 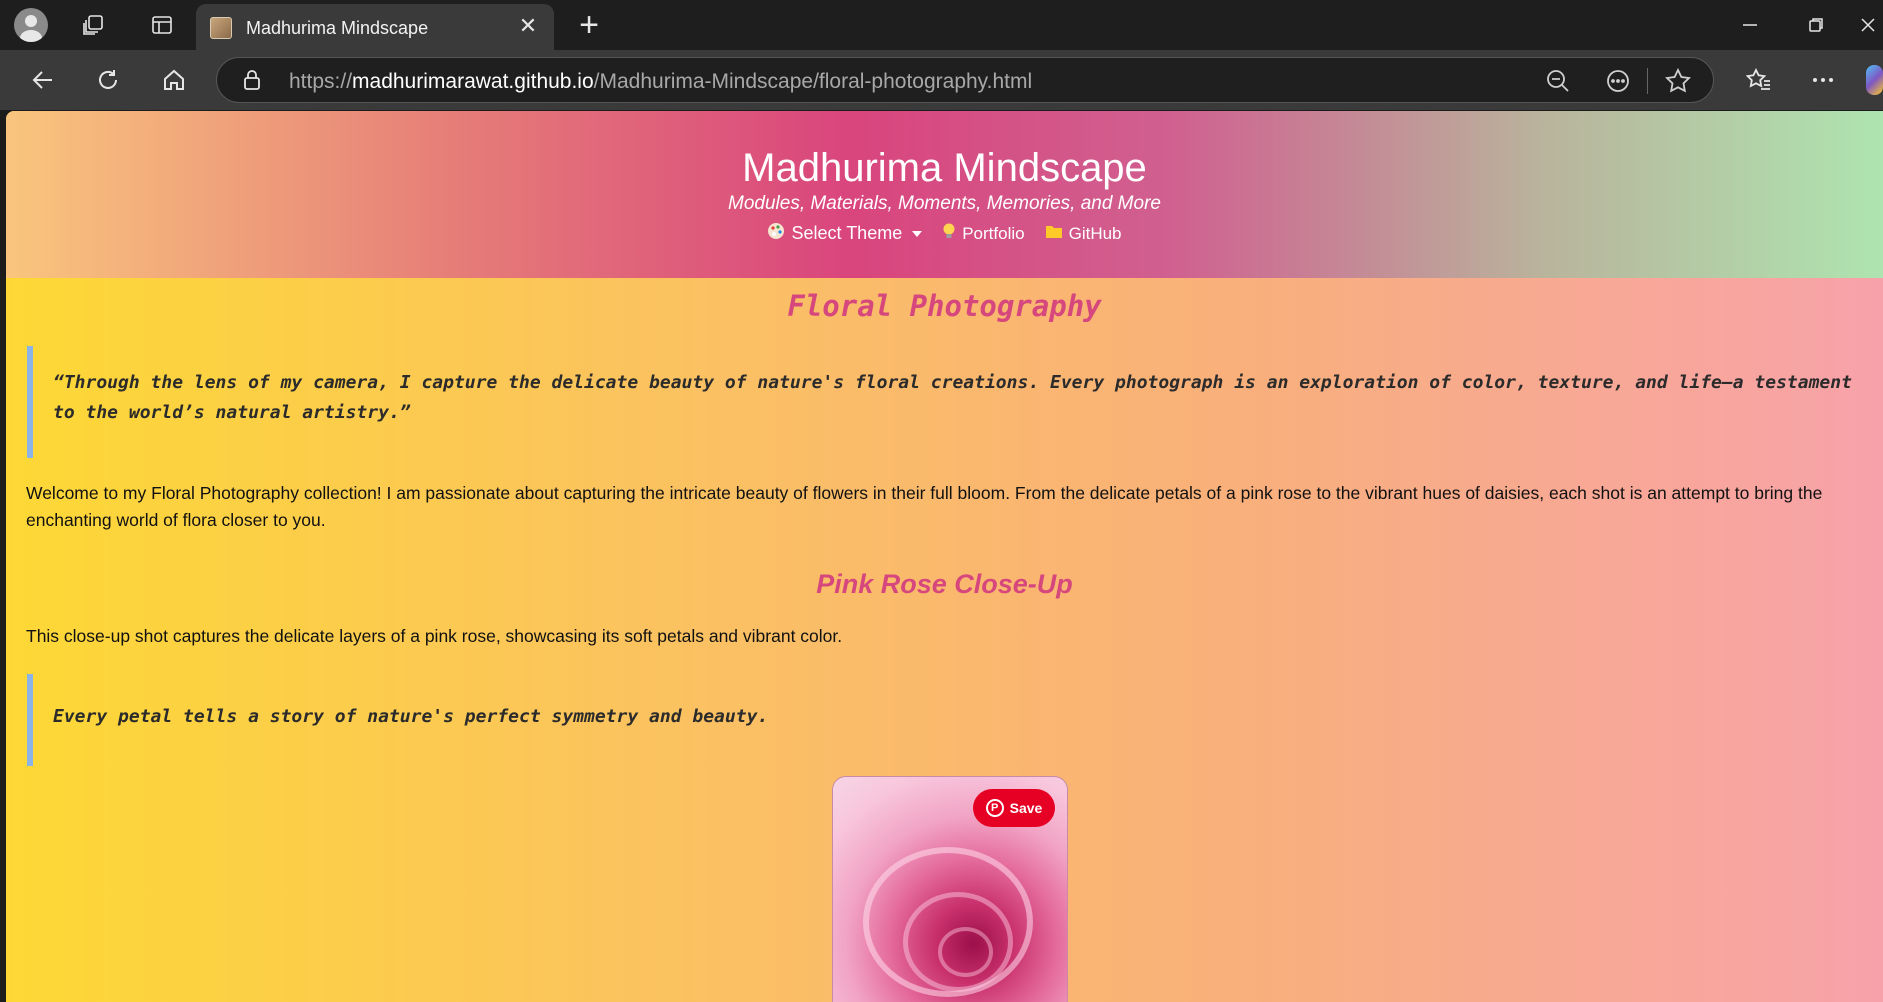 I want to click on site-title: Madhurima Mindscape, so click(x=944, y=168).